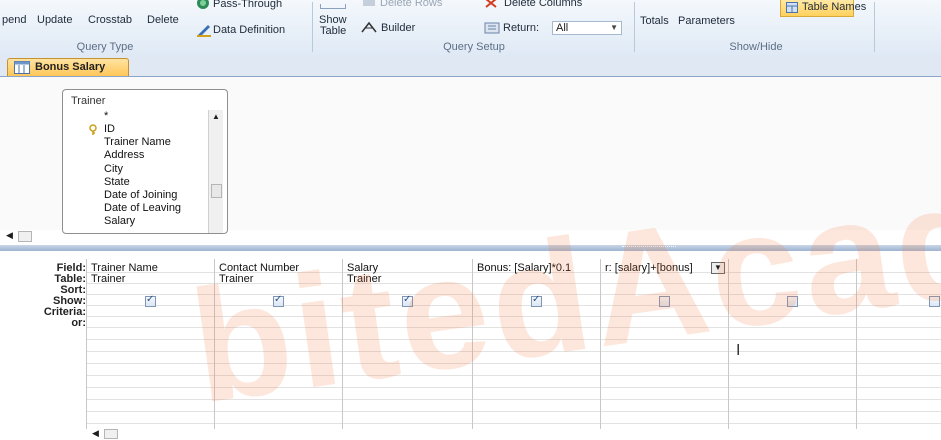  Describe the element at coordinates (333, 31) in the screenshot. I see `show-table-line2: Table` at that location.